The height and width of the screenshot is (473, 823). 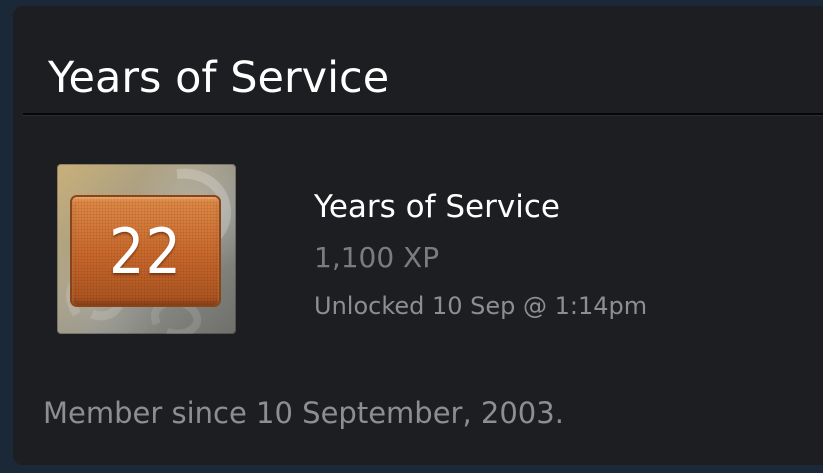 I want to click on panel-title: Years of Service, so click(x=219, y=78).